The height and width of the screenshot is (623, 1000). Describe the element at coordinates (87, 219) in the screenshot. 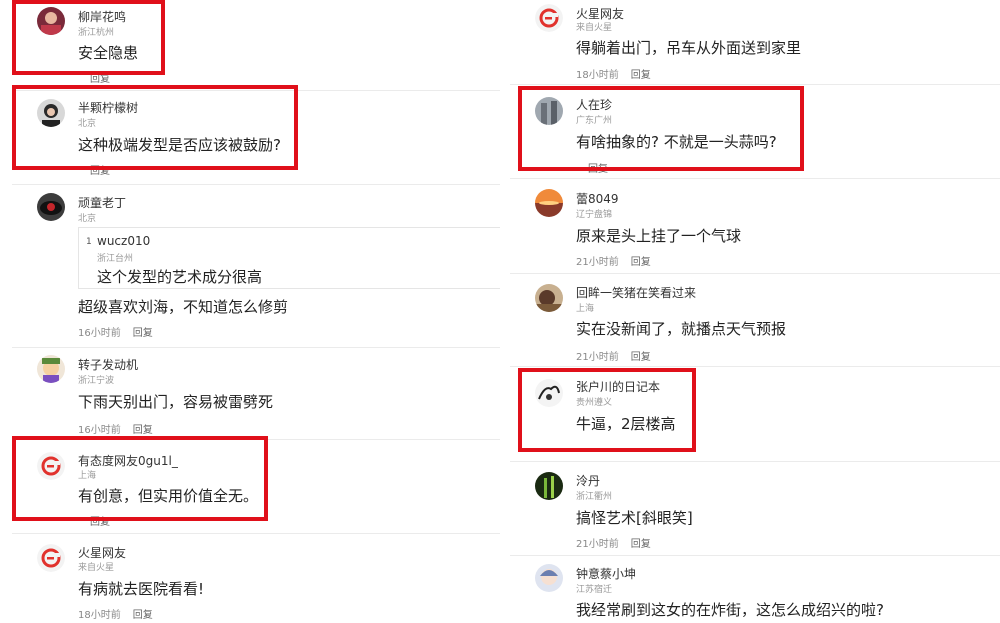

I see `comment-location: 北京` at that location.